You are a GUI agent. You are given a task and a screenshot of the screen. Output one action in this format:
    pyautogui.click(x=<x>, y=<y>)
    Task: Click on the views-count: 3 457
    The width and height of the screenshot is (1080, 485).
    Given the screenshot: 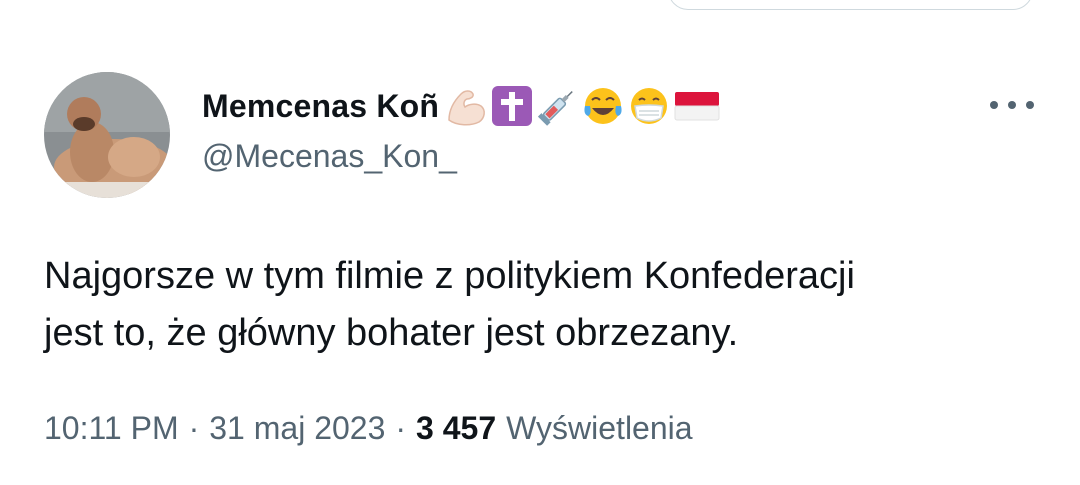 What is the action you would take?
    pyautogui.click(x=456, y=428)
    